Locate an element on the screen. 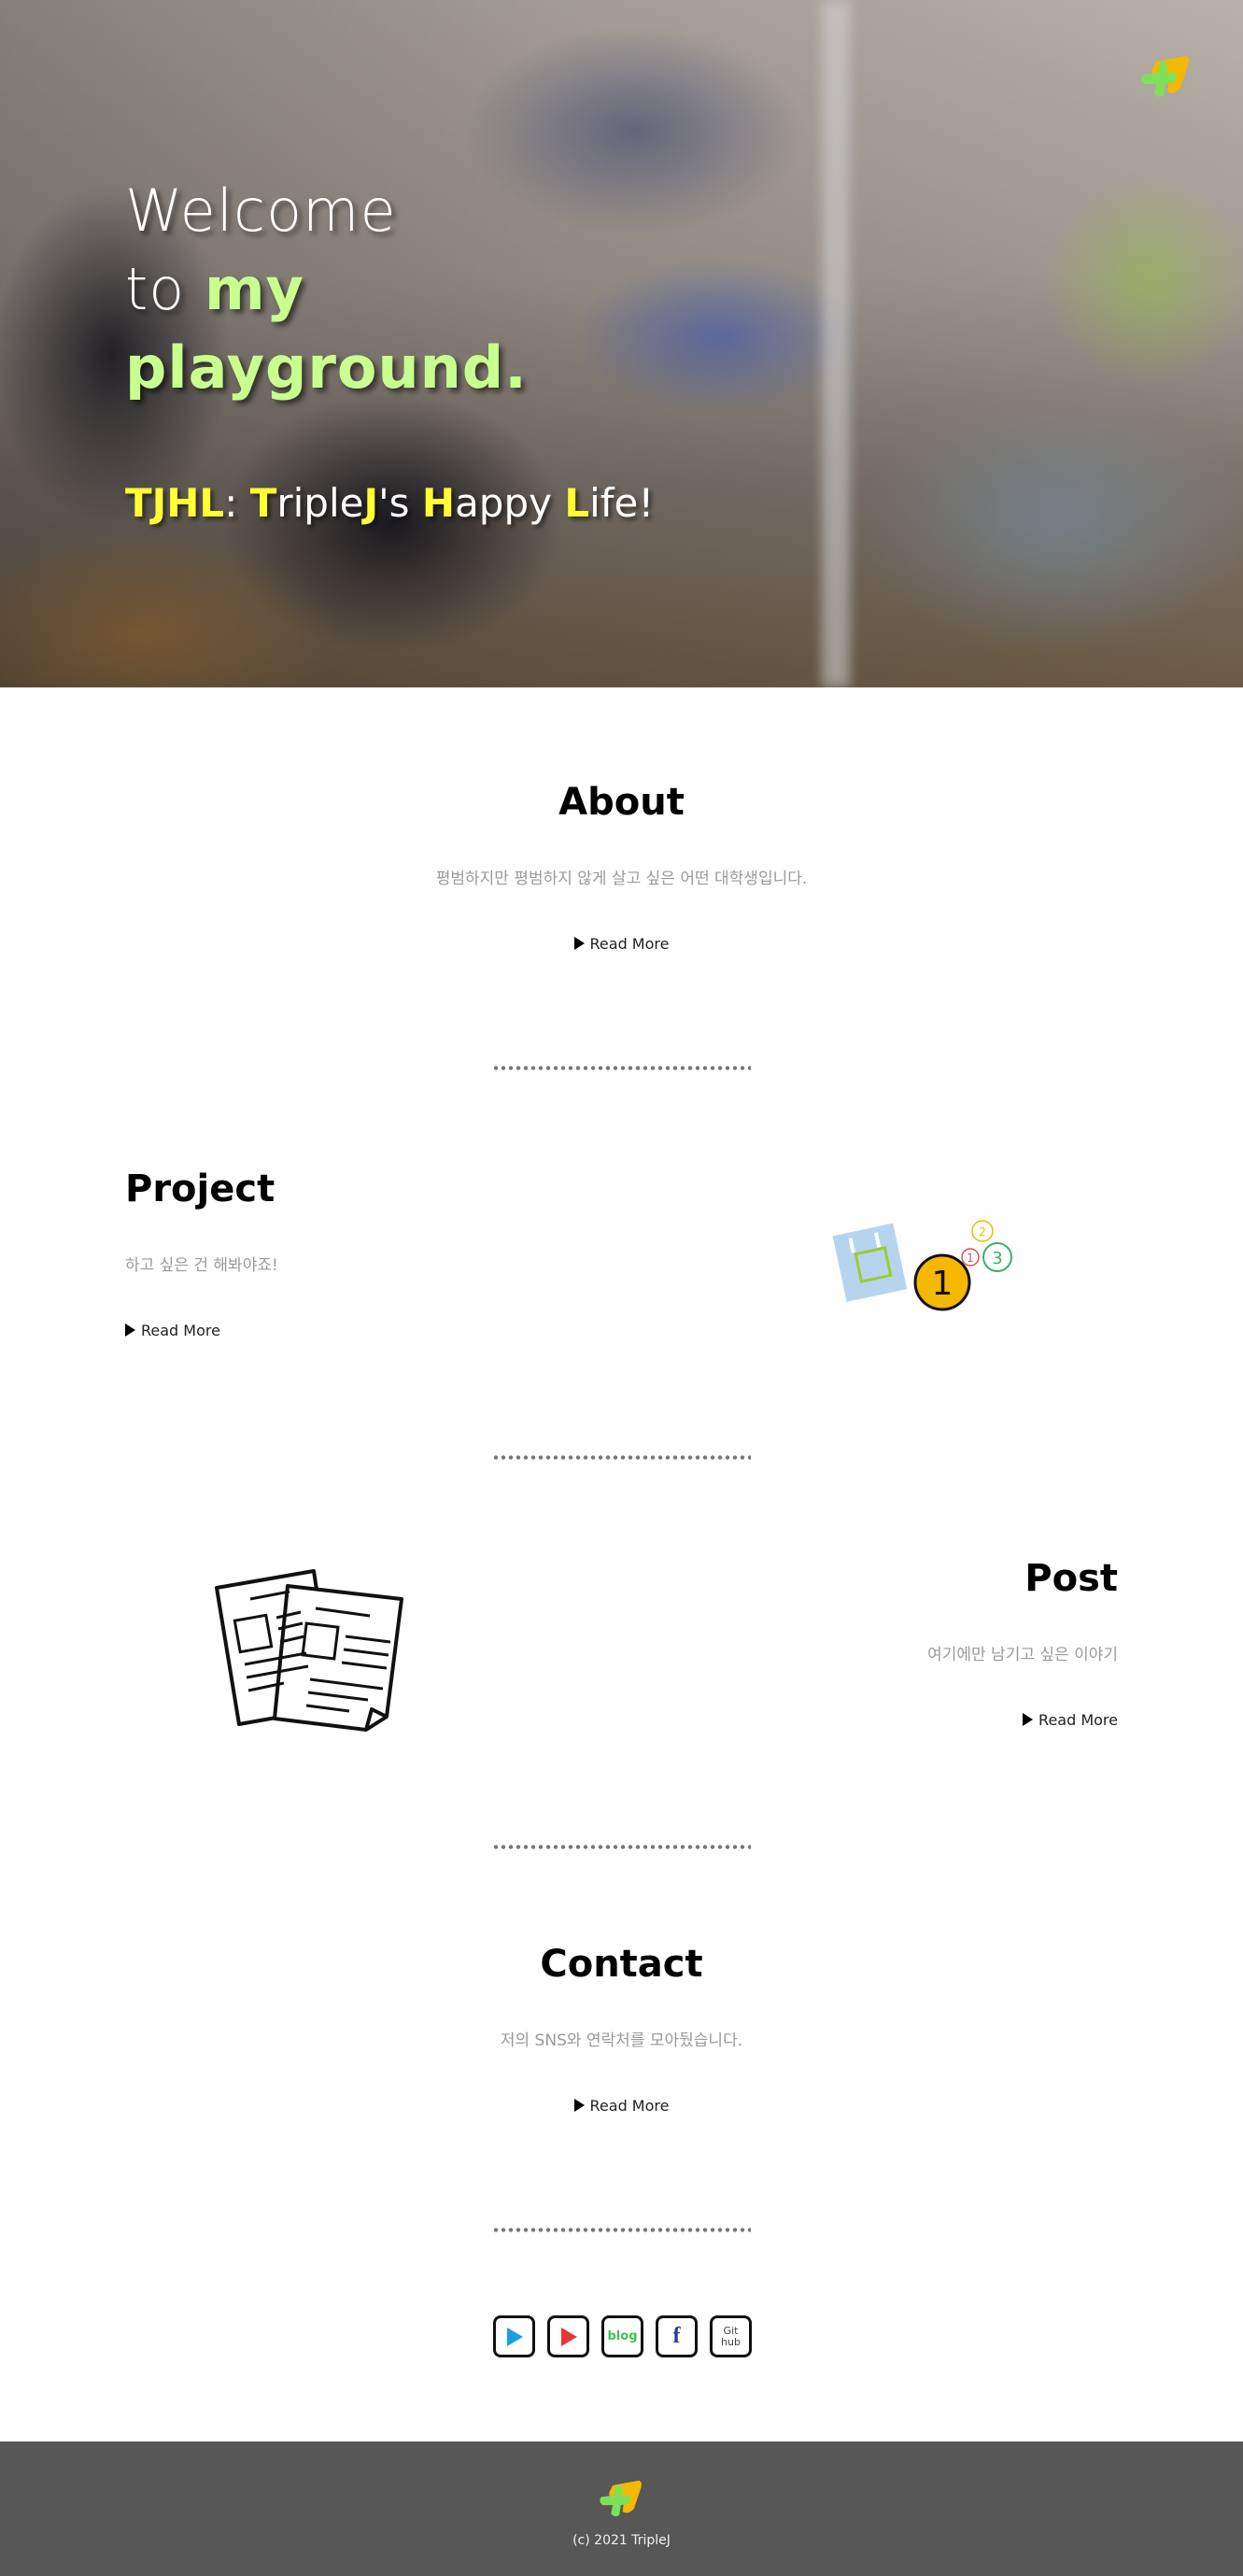 The height and width of the screenshot is (2576, 1243). blog-button: blog is located at coordinates (622, 2336).